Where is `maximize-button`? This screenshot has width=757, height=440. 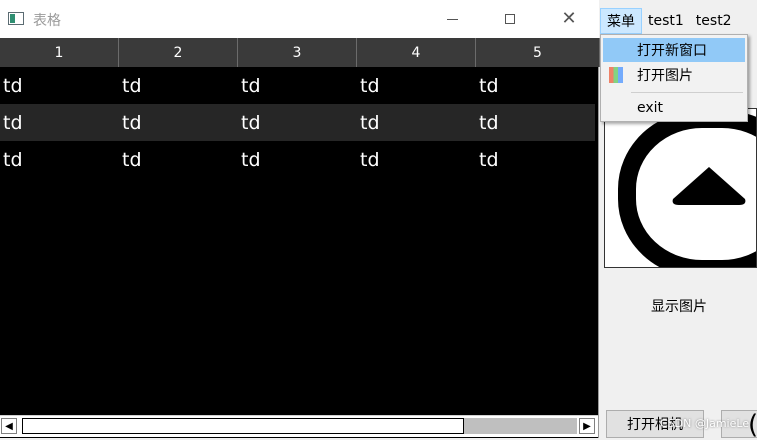 maximize-button is located at coordinates (510, 19).